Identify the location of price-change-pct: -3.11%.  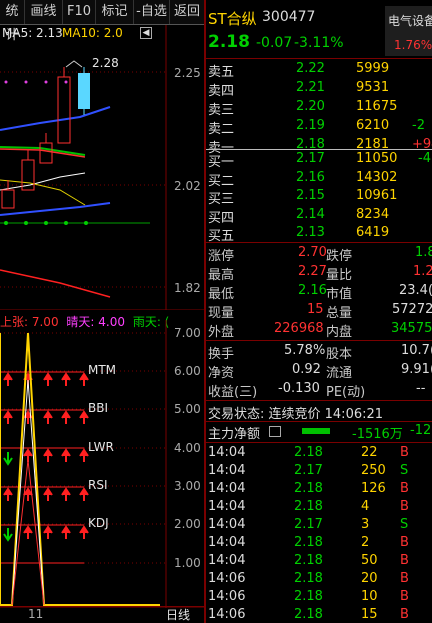
(319, 43).